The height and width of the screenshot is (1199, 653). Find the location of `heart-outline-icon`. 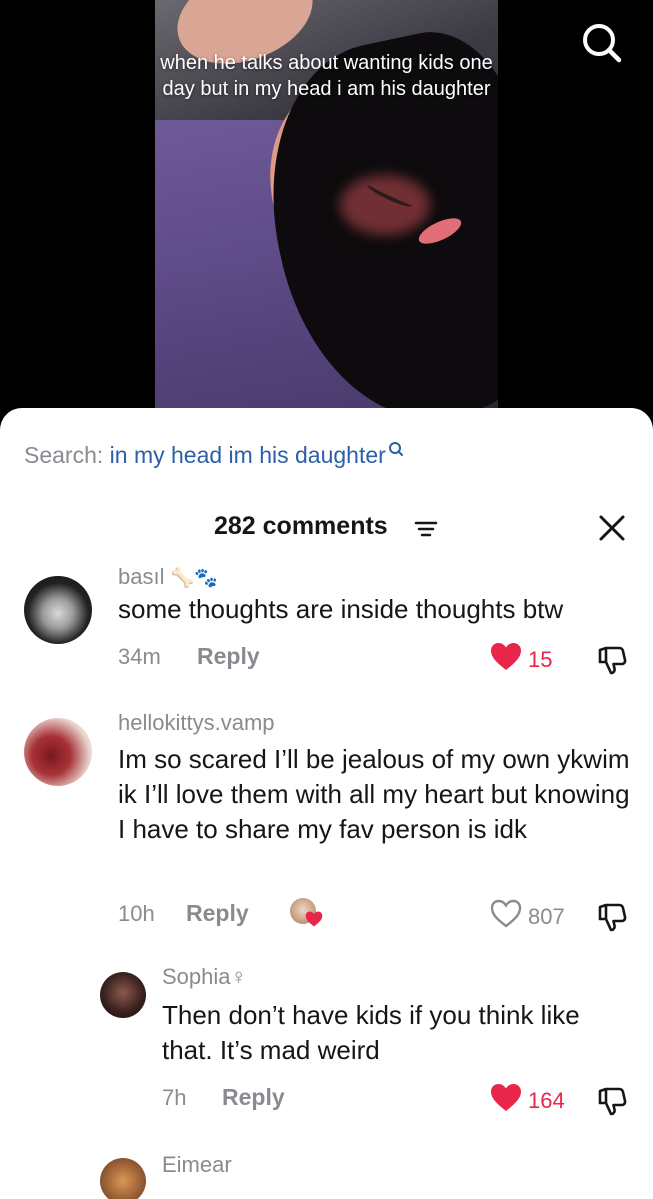

heart-outline-icon is located at coordinates (506, 916).